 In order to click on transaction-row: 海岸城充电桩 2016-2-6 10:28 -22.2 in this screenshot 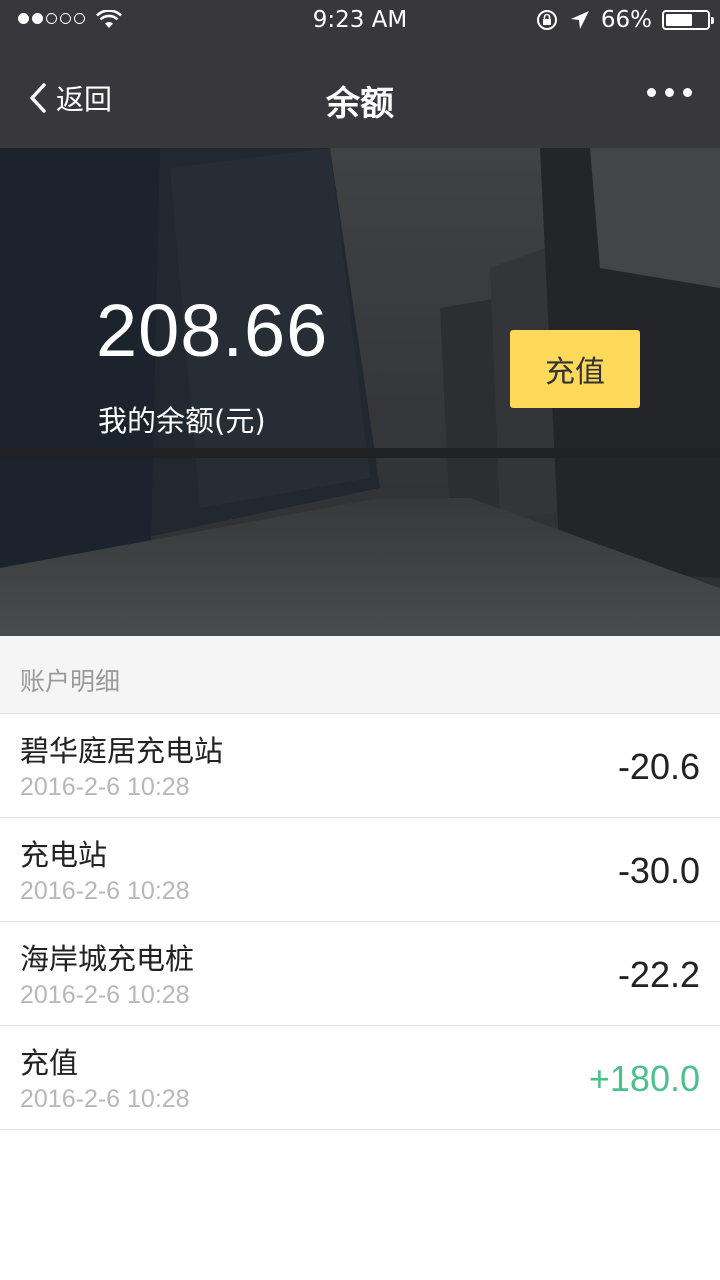, I will do `click(360, 974)`.